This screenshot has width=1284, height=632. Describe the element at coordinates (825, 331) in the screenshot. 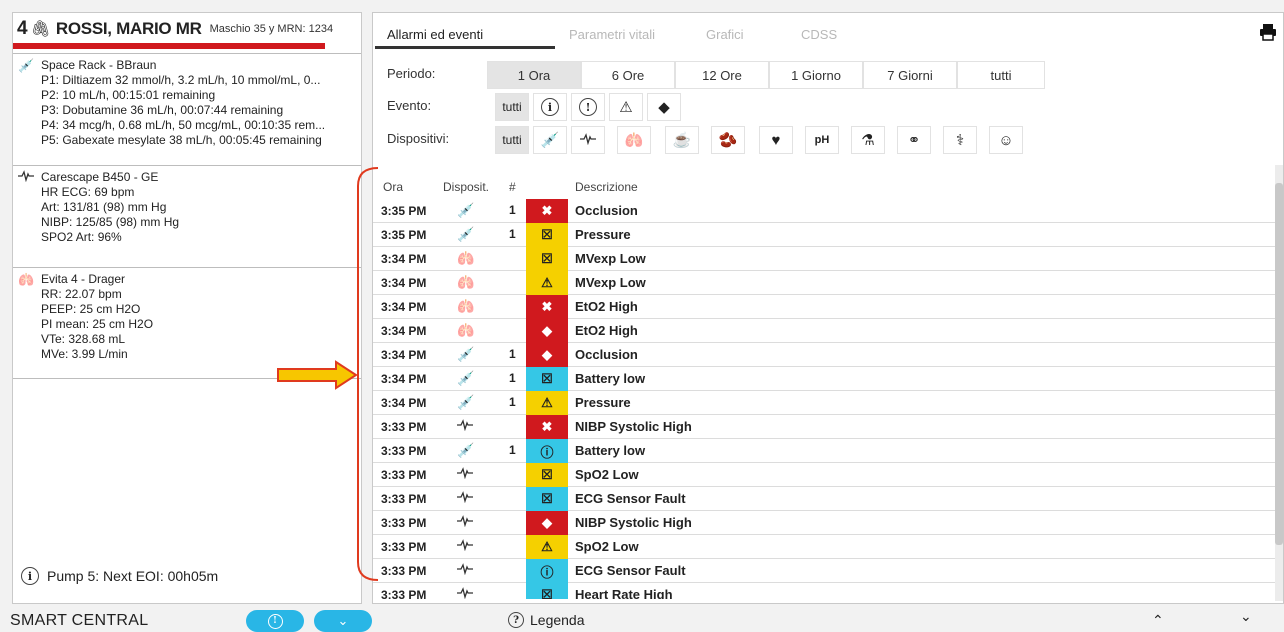

I see `table-row: 3:34 PM 🫁 ◆ EtO2 High` at that location.